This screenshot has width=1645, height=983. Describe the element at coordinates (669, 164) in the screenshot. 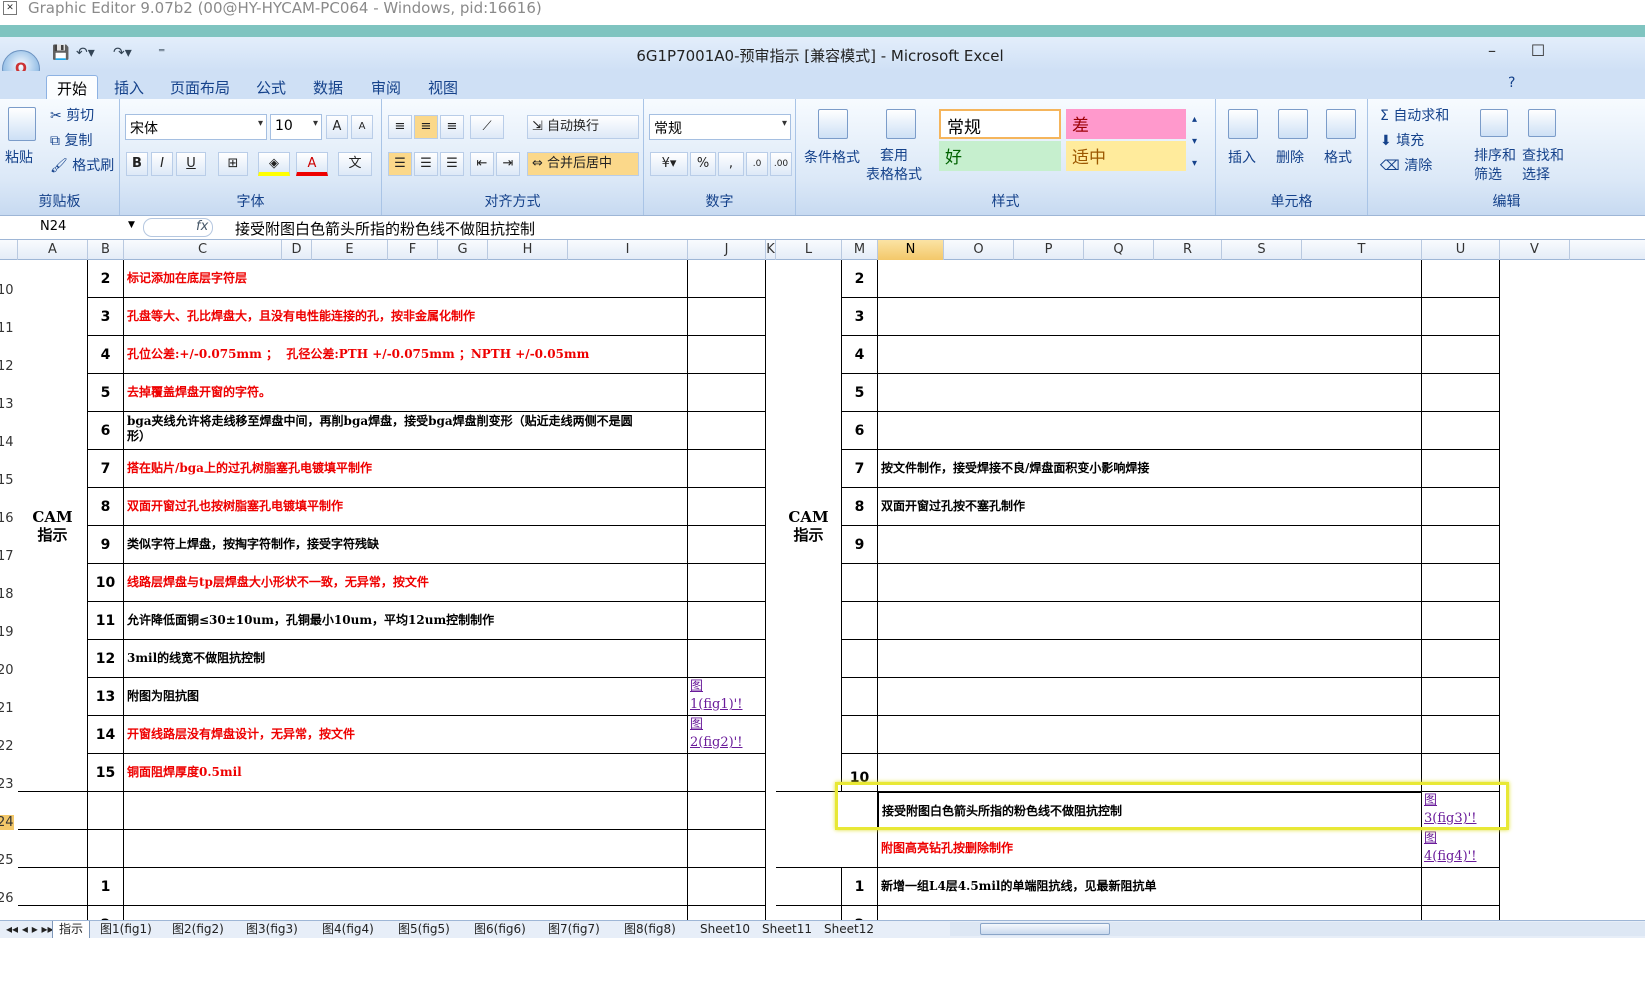

I see `currency-icon: ¥▾` at that location.